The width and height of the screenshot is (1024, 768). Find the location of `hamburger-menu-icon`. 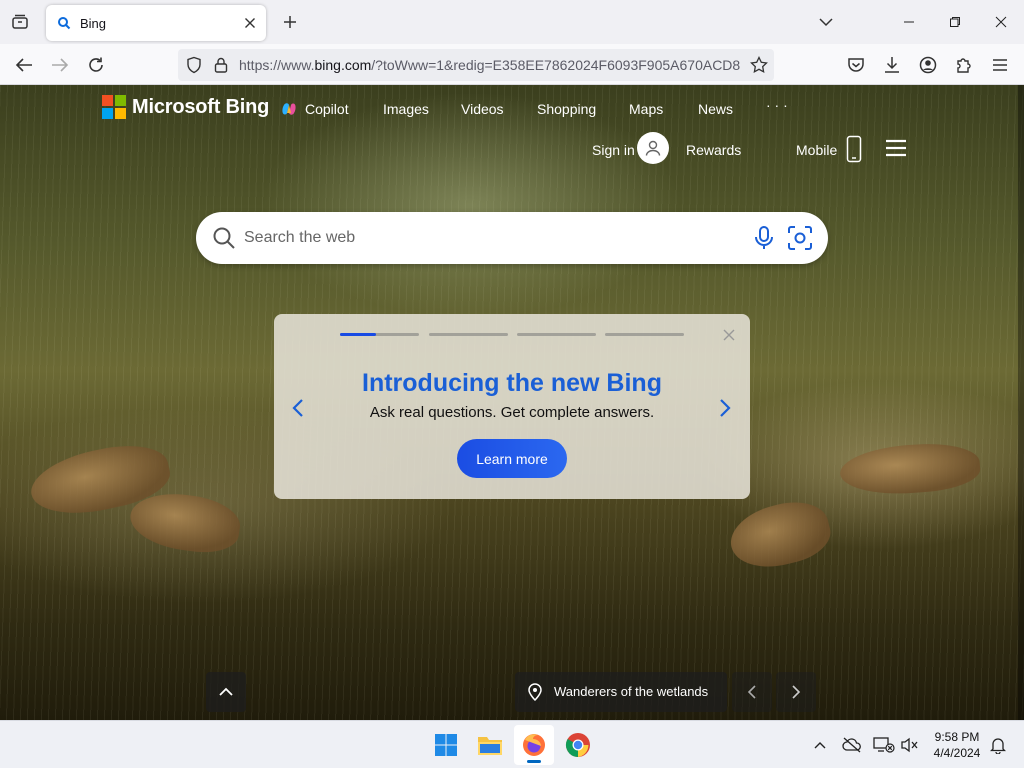

hamburger-menu-icon is located at coordinates (1000, 65).